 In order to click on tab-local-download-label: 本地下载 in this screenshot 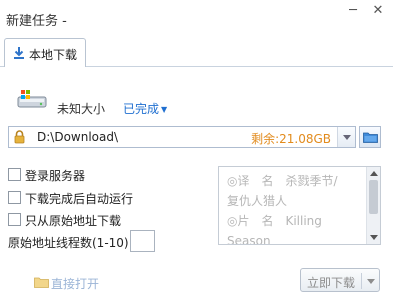, I will do `click(53, 55)`.